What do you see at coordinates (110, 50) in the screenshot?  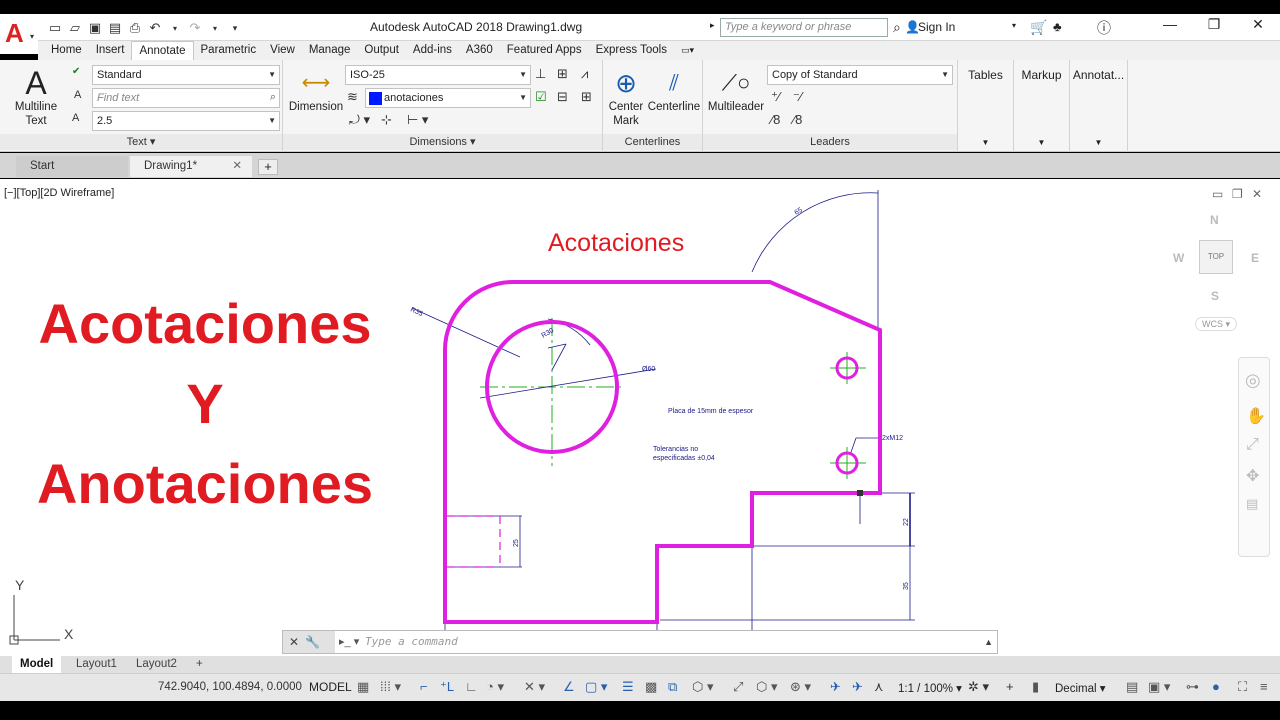 I see `tab-insert: Insert` at bounding box center [110, 50].